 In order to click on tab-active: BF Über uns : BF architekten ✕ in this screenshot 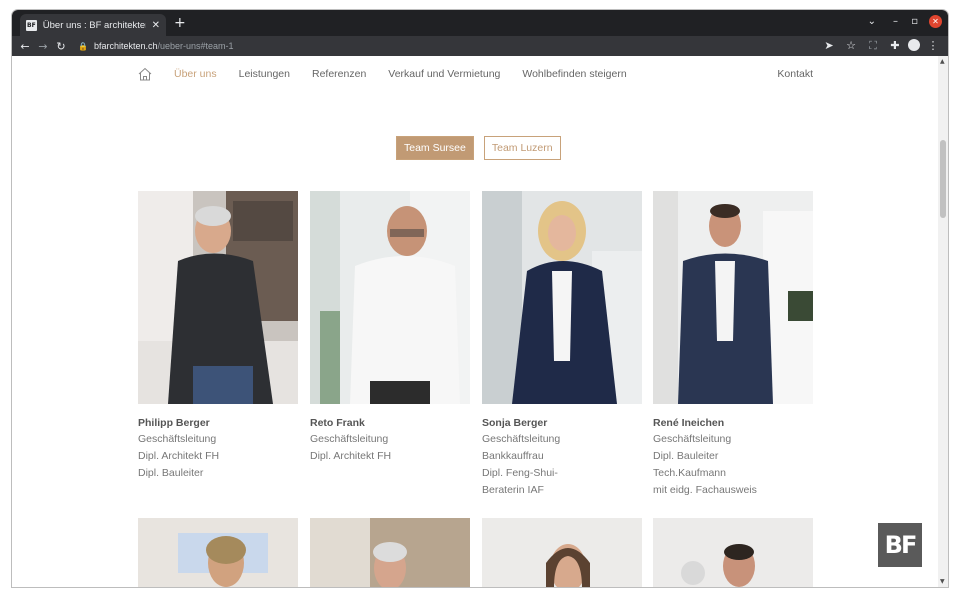, I will do `click(93, 25)`.